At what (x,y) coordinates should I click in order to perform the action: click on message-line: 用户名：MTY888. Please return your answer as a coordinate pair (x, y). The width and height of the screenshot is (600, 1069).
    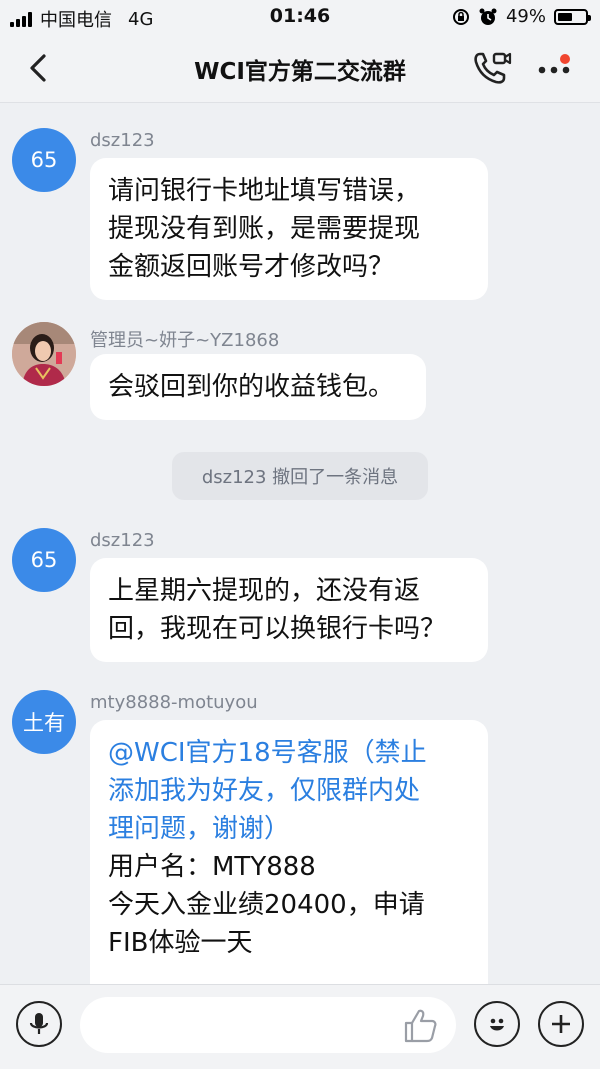
    Looking at the image, I should click on (212, 867).